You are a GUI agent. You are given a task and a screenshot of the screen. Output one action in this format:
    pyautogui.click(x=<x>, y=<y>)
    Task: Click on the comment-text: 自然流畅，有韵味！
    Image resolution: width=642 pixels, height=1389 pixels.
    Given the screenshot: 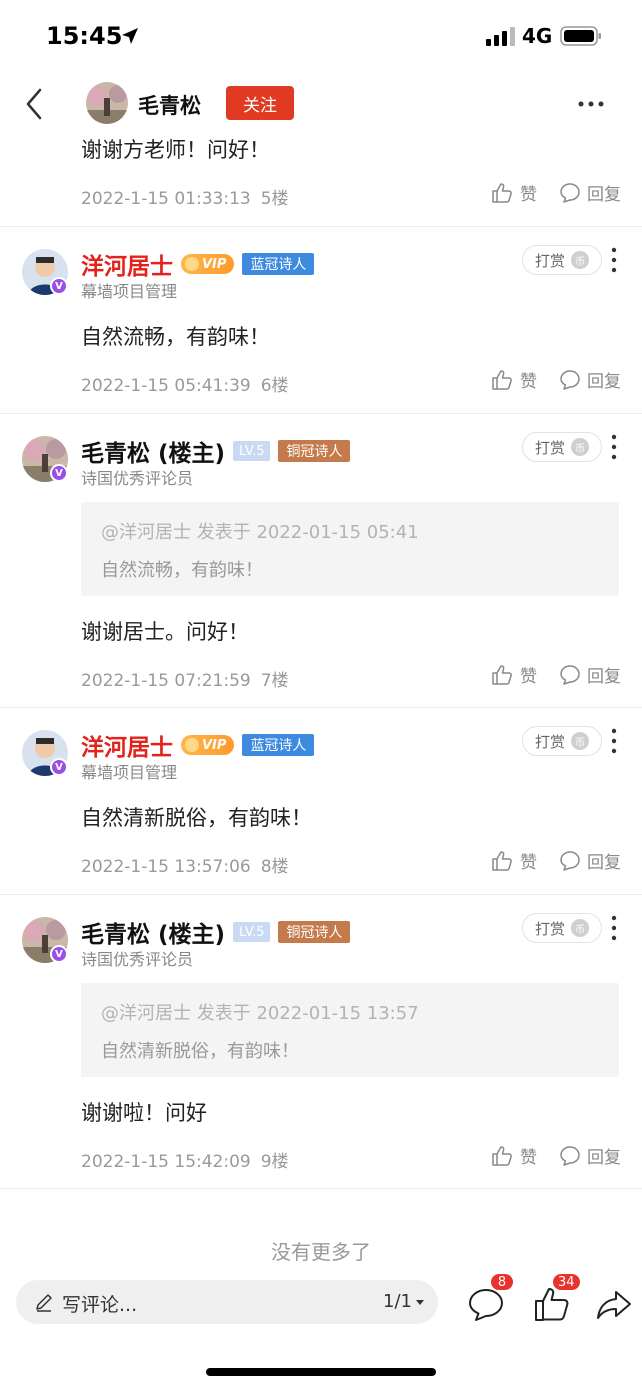 What is the action you would take?
    pyautogui.click(x=175, y=337)
    